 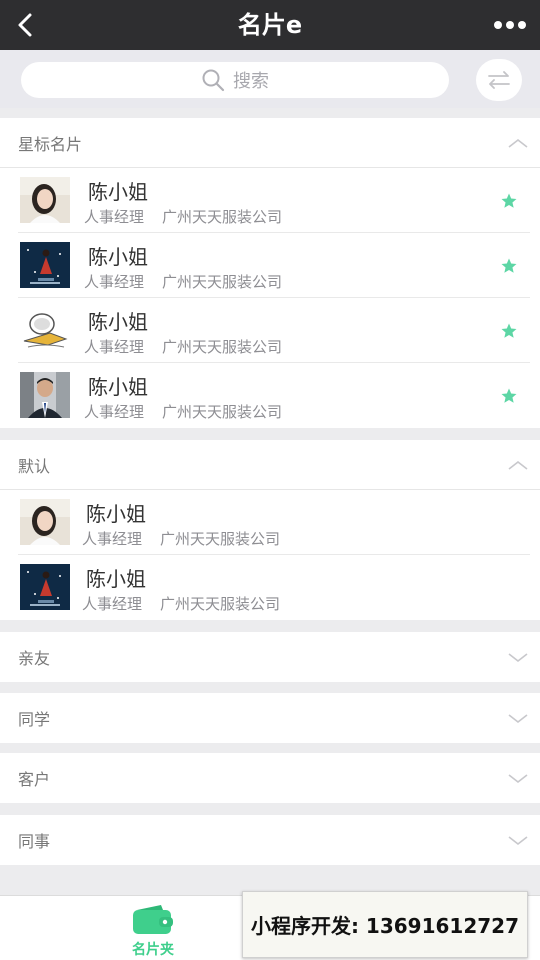 I want to click on search-icon, so click(x=213, y=80).